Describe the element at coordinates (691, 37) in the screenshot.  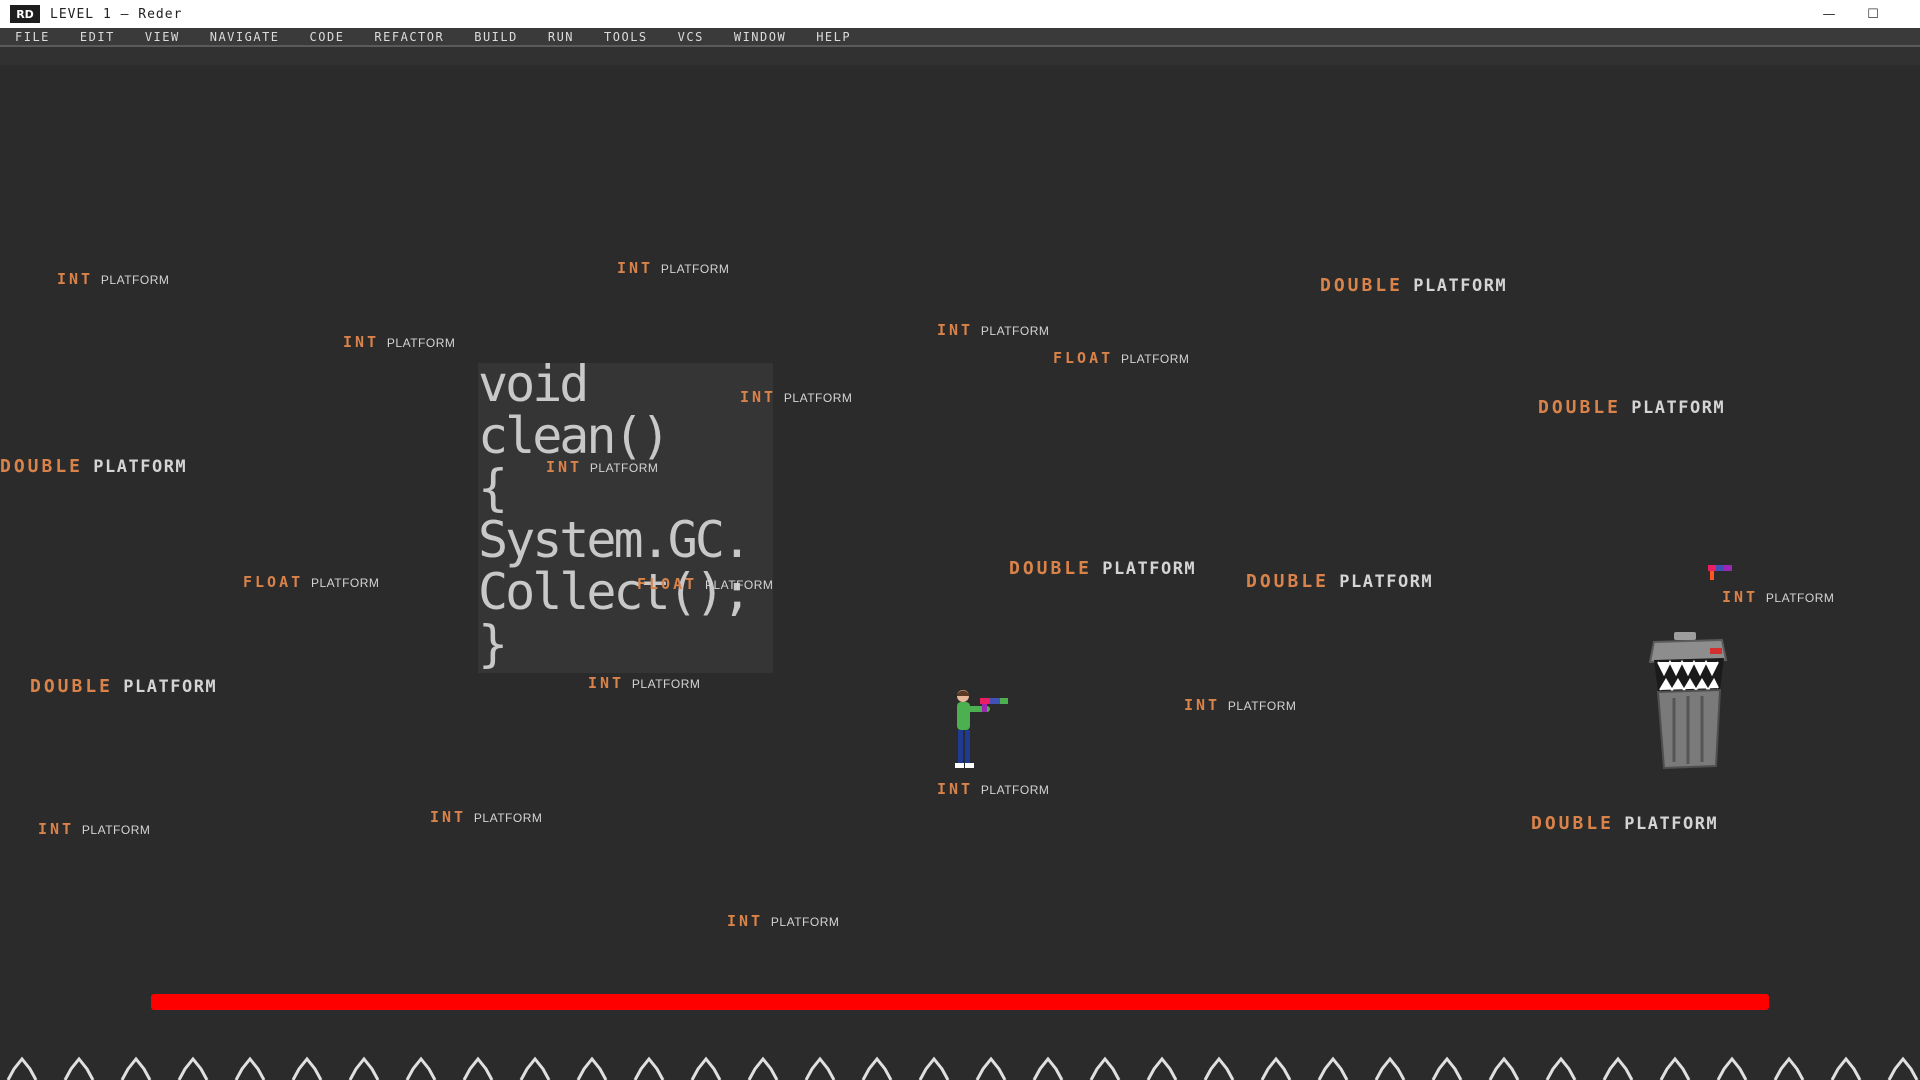
I see `menu-vcs: VCS` at that location.